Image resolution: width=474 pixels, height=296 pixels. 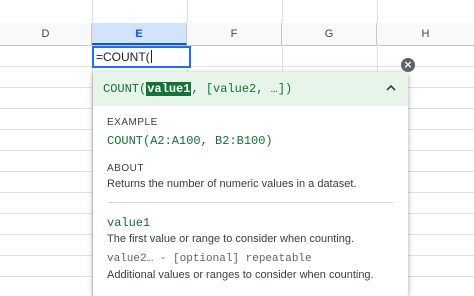 I want to click on about-heading: ABOUT, so click(x=125, y=168).